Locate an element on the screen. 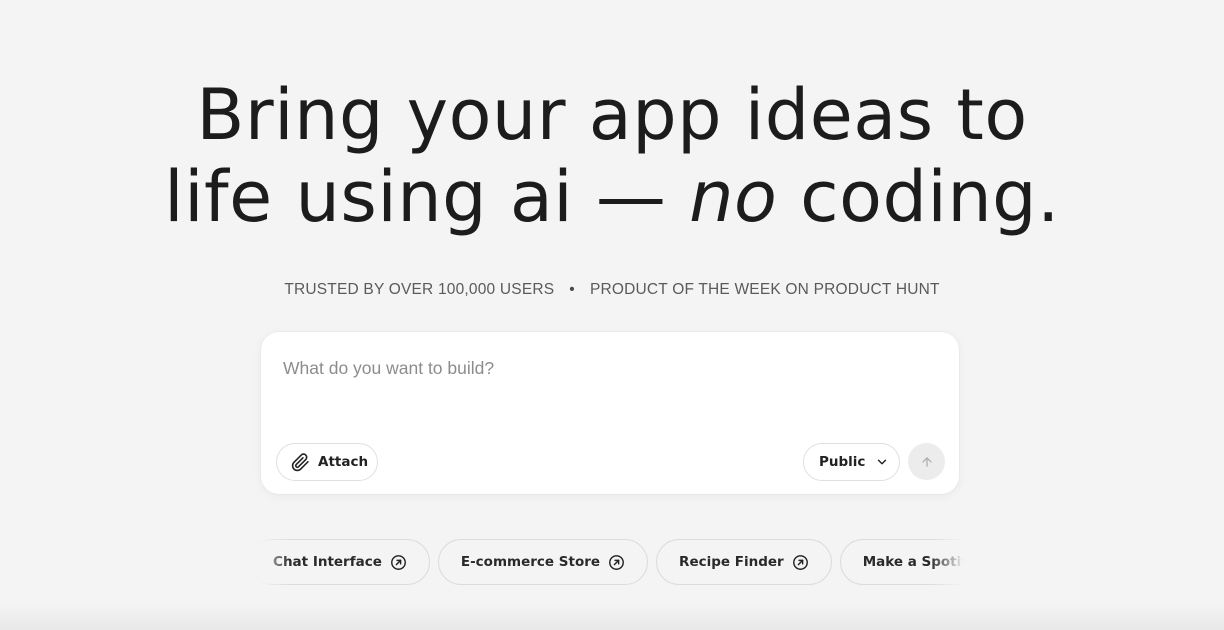 The height and width of the screenshot is (630, 1224). visibility-label: Public is located at coordinates (842, 462).